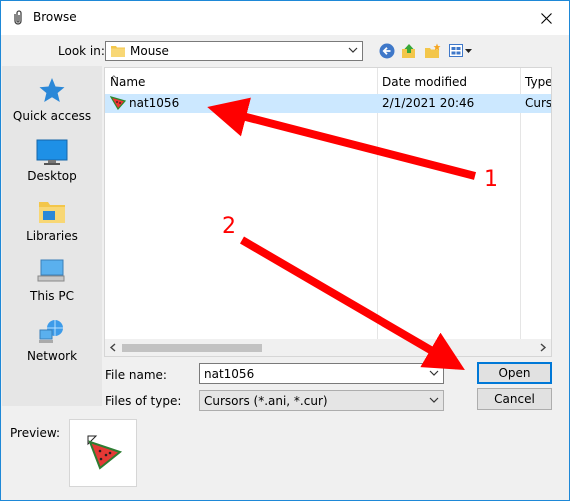 The height and width of the screenshot is (501, 570). I want to click on scroll-left-icon, so click(113, 347).